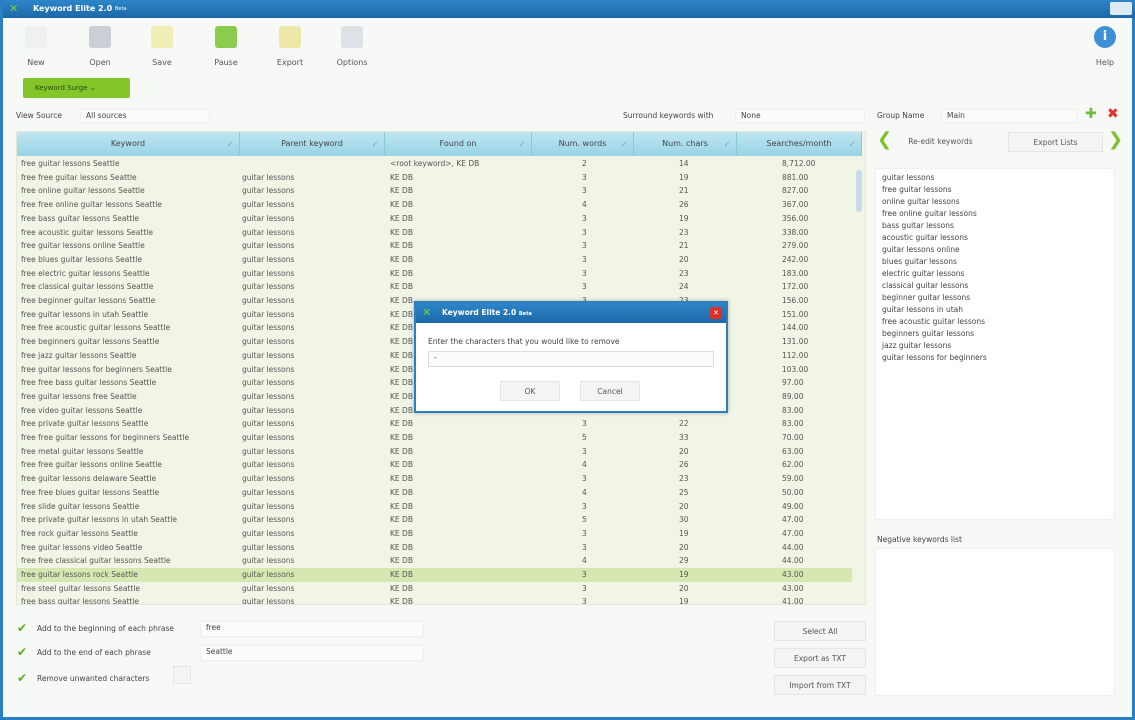  What do you see at coordinates (940, 142) in the screenshot?
I see `reedit-keywords-button: Re-edit keywords` at bounding box center [940, 142].